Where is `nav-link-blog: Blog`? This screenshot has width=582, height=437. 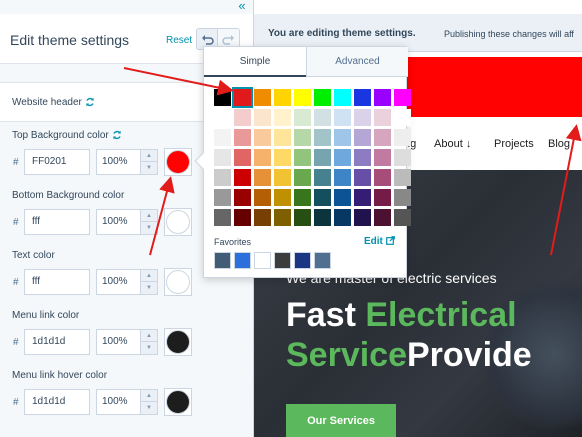
nav-link-blog: Blog is located at coordinates (559, 144).